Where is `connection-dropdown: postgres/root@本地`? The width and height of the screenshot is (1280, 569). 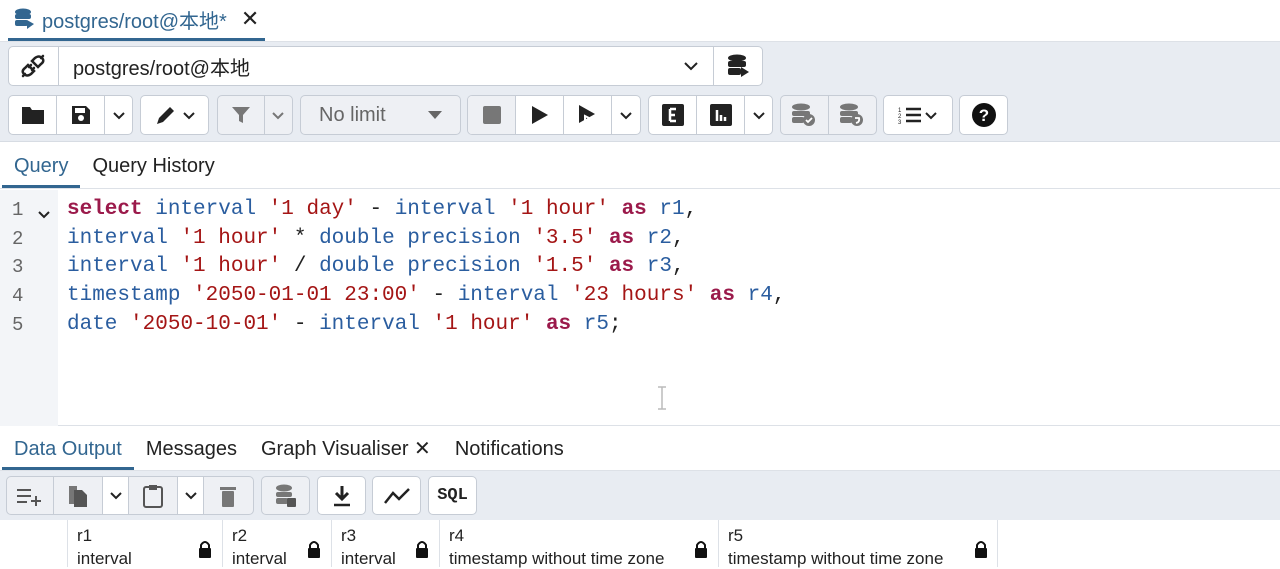 connection-dropdown: postgres/root@本地 is located at coordinates (387, 66).